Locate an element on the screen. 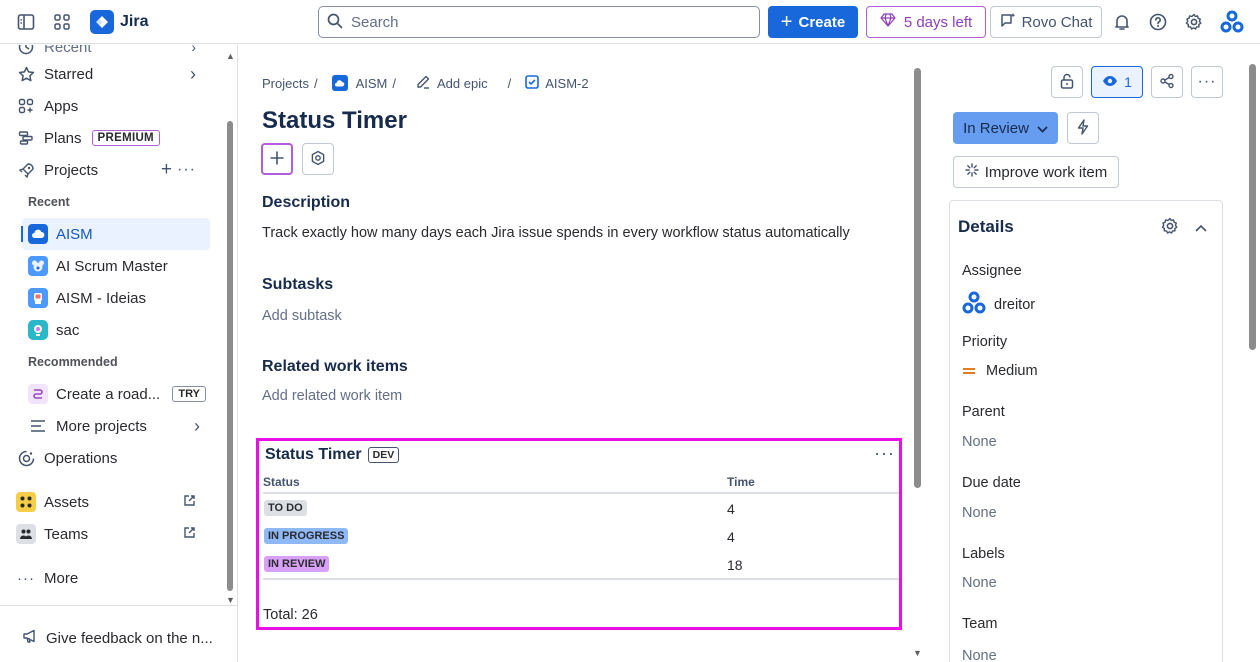  list-icon is located at coordinates (38, 426).